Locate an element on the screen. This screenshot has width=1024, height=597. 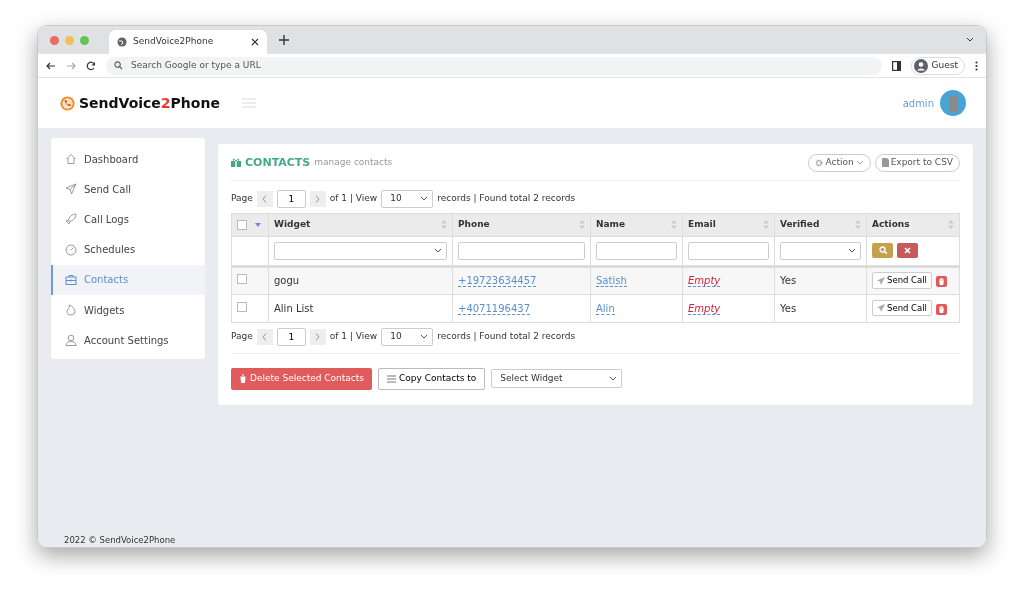
forward-icon is located at coordinates (71, 65).